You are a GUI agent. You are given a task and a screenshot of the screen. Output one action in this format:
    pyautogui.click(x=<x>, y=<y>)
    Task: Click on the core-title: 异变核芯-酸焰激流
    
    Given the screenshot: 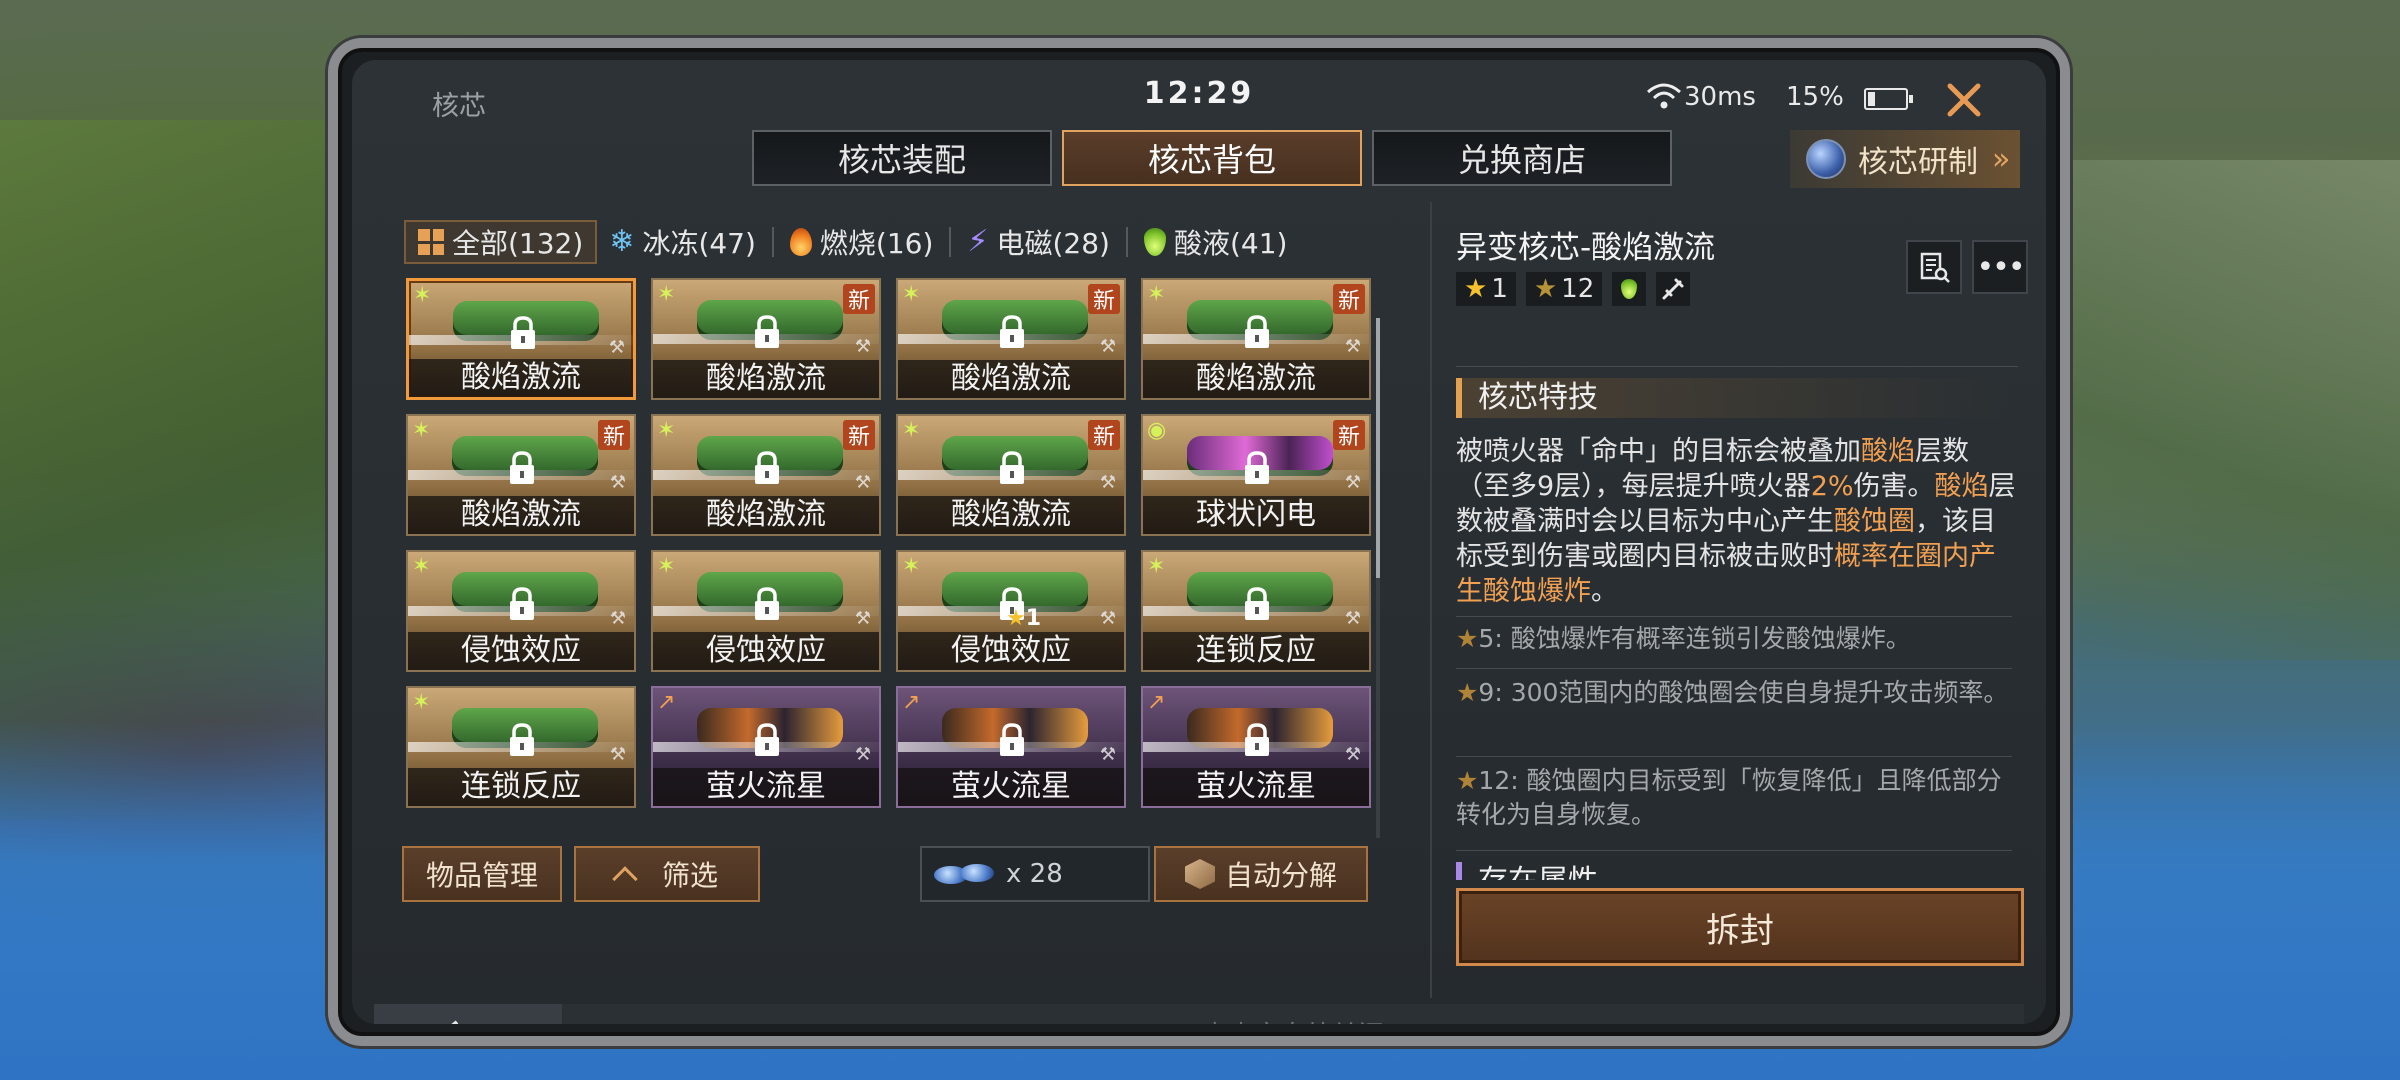 What is the action you would take?
    pyautogui.click(x=1586, y=248)
    